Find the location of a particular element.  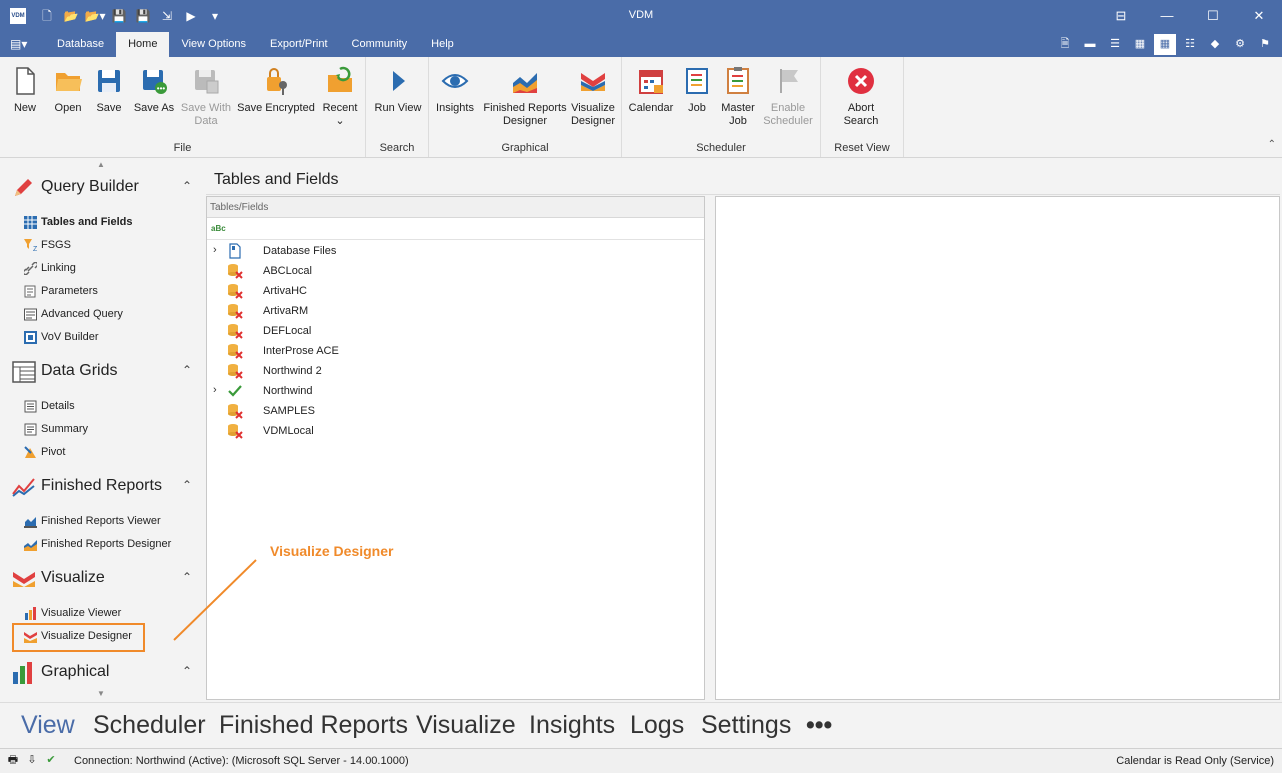

play-icon is located at coordinates (399, 81).